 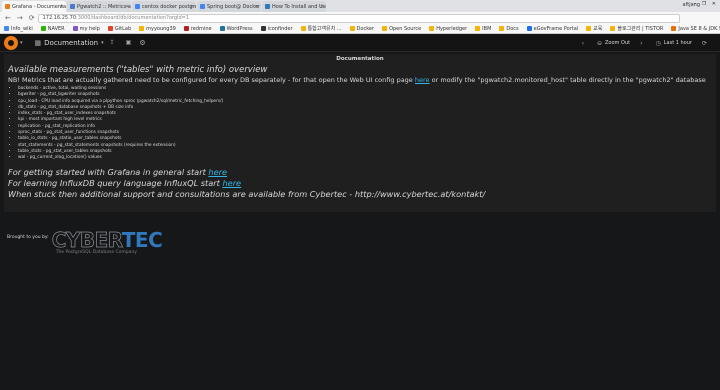 What do you see at coordinates (556, 28) in the screenshot?
I see `bookmark-label: eGovFrame Portal` at bounding box center [556, 28].